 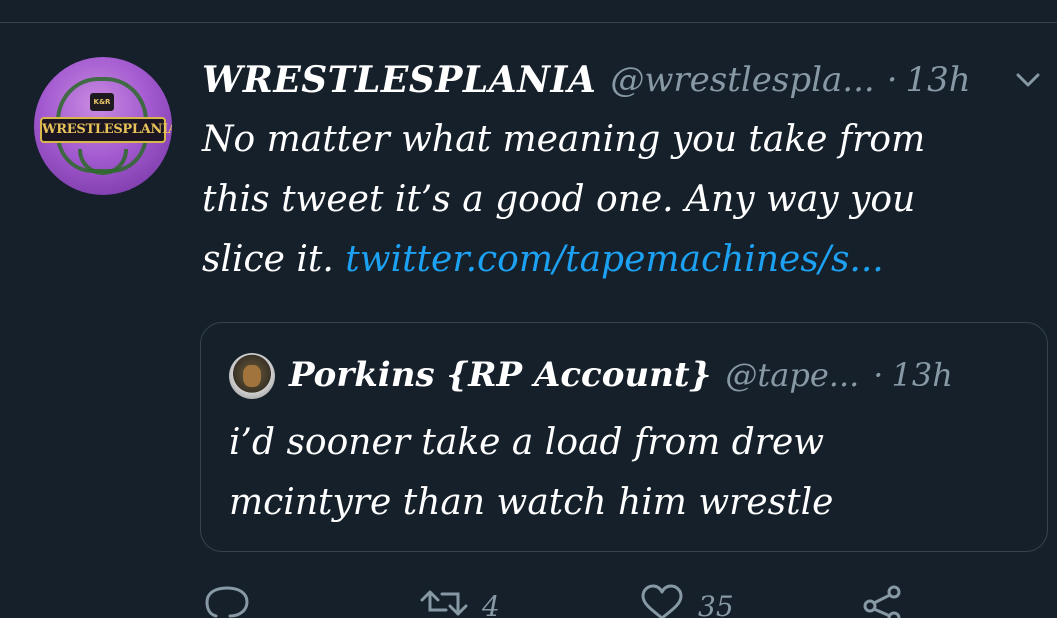 I want to click on share-icon, so click(x=882, y=601).